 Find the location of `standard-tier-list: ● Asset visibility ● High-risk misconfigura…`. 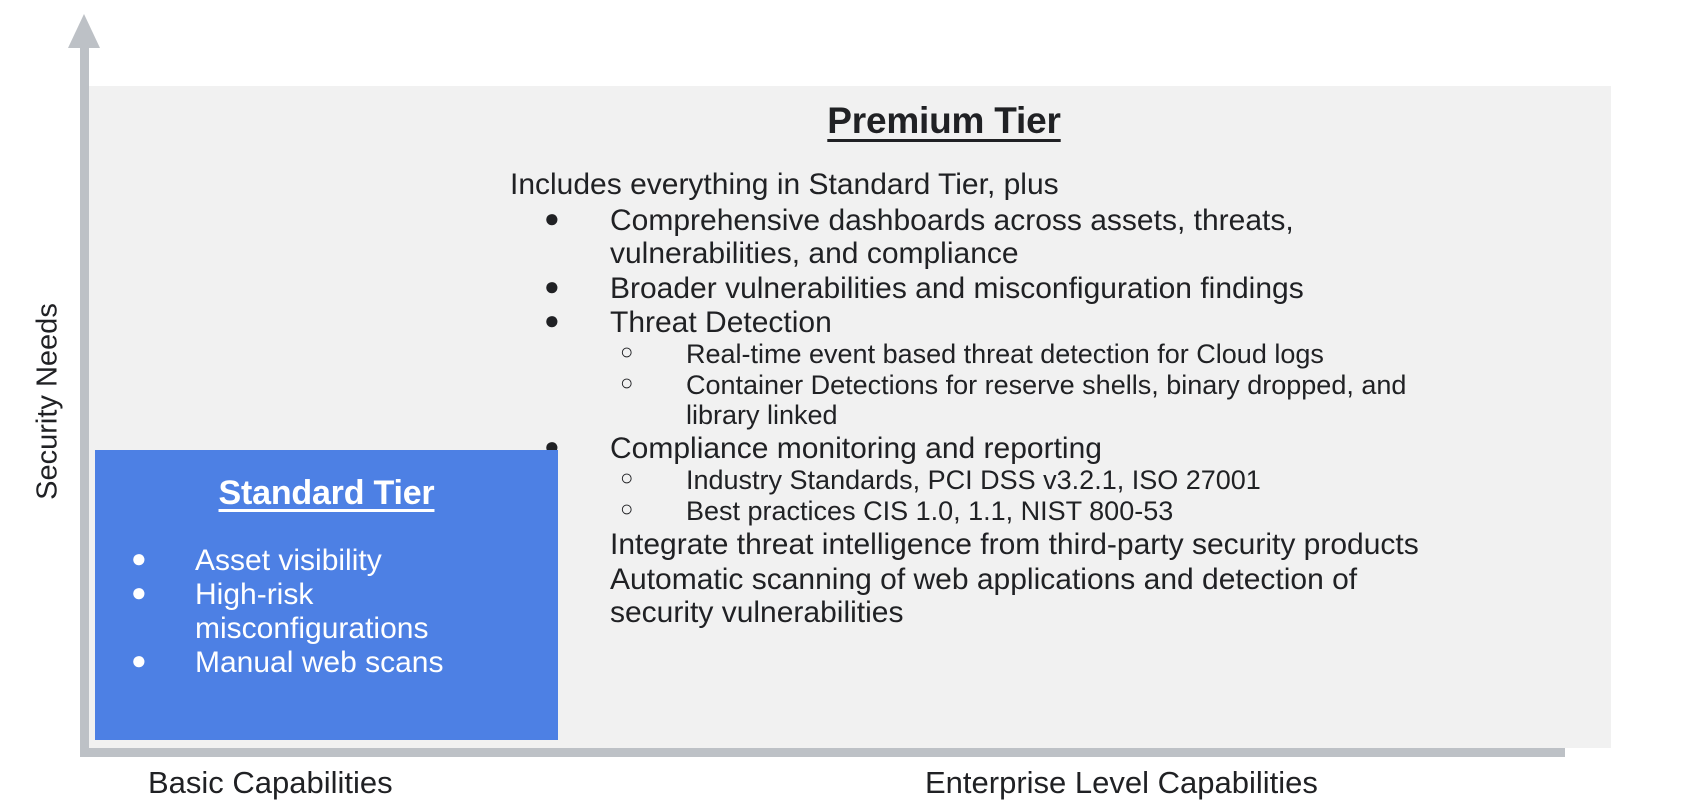

standard-tier-list: ● Asset visibility ● High-risk misconfigura… is located at coordinates (331, 612).